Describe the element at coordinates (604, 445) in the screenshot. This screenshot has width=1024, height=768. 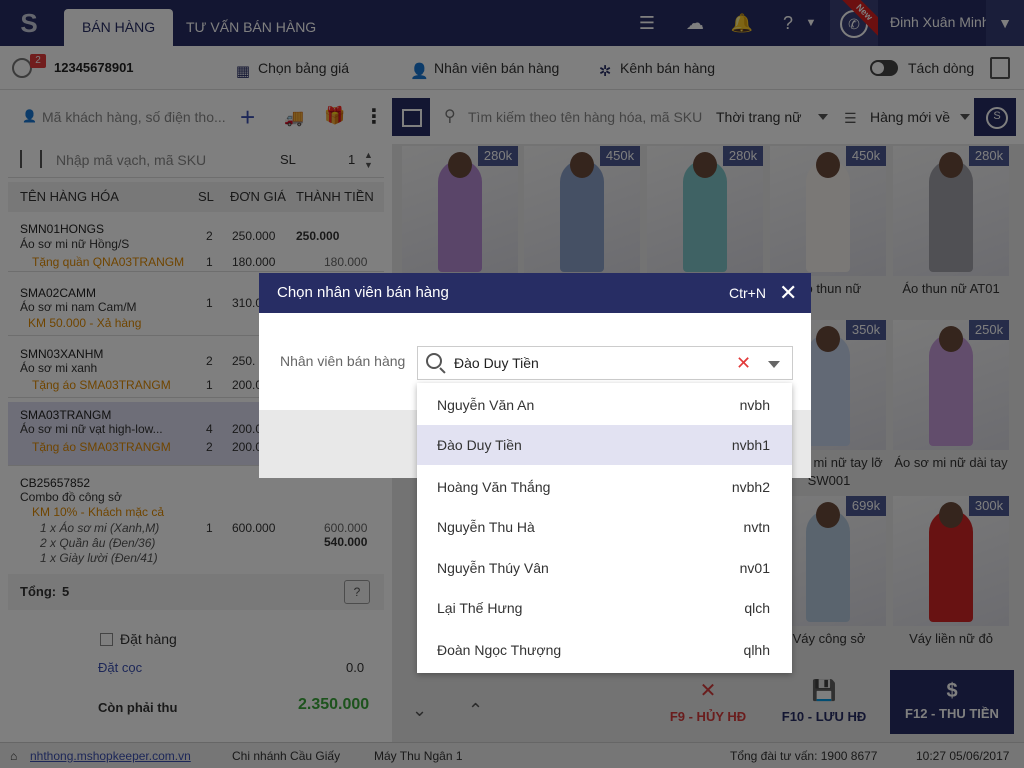
I see `dropdown-option-selected: Đào Duy Tiền nvbh1` at that location.